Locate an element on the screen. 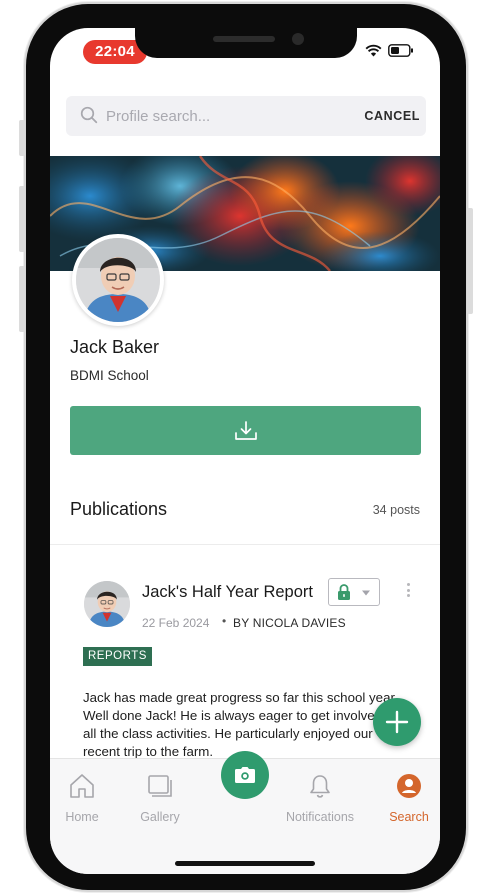  profile-school: BDMI School is located at coordinates (109, 375).